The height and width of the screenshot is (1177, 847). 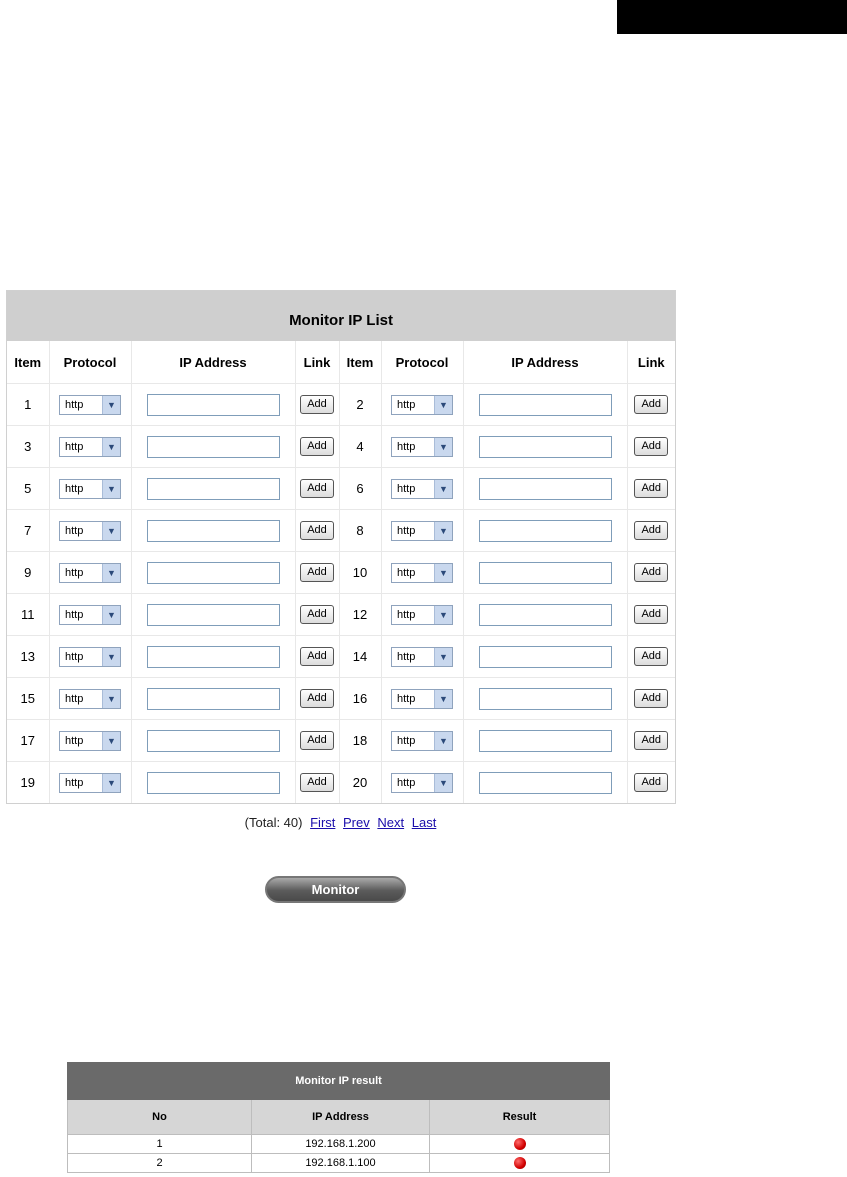 I want to click on col-header-protocol: Protocol, so click(x=90, y=362).